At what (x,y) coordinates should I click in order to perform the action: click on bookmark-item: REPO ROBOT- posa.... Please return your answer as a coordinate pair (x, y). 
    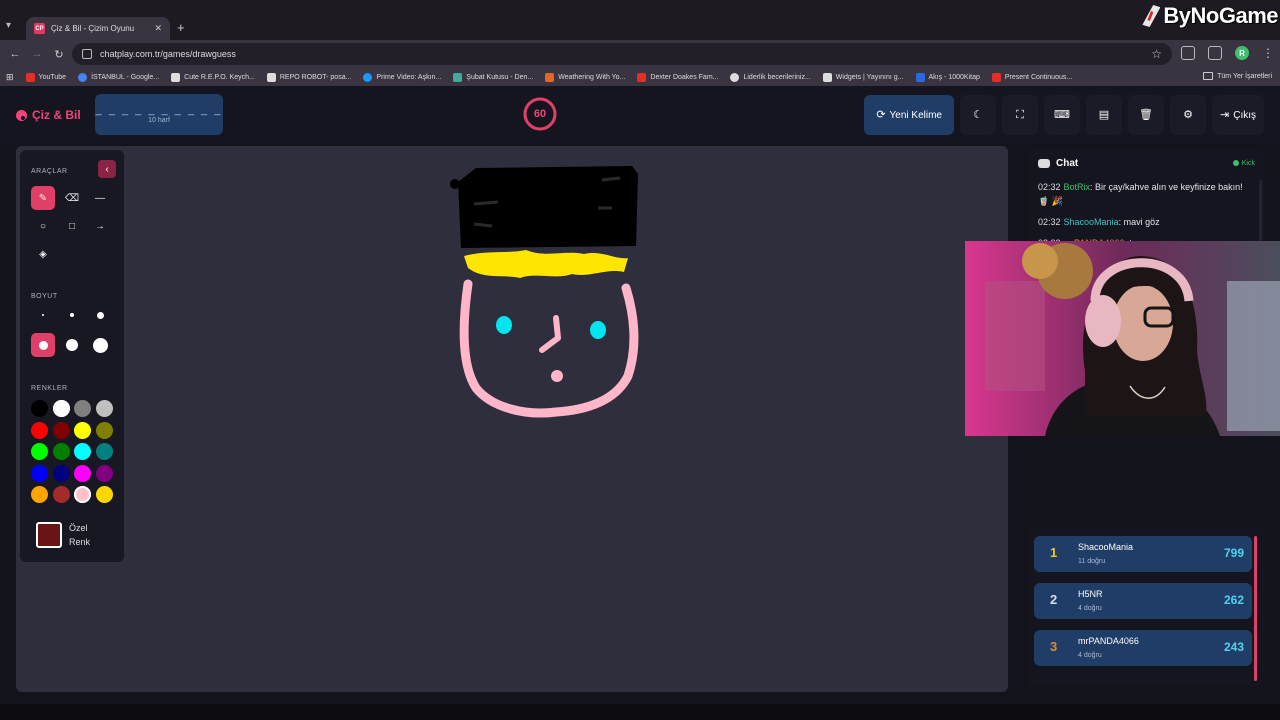
    Looking at the image, I should click on (308, 77).